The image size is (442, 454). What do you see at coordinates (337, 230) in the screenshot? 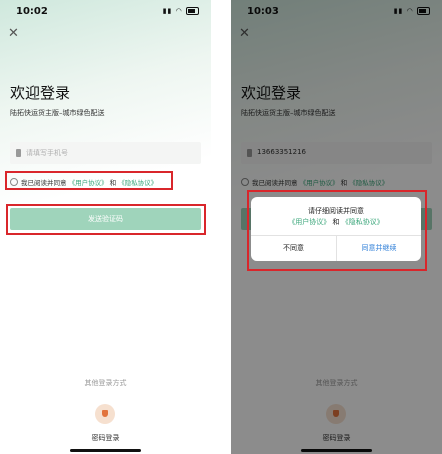
I see `dialog-highlight-box` at bounding box center [337, 230].